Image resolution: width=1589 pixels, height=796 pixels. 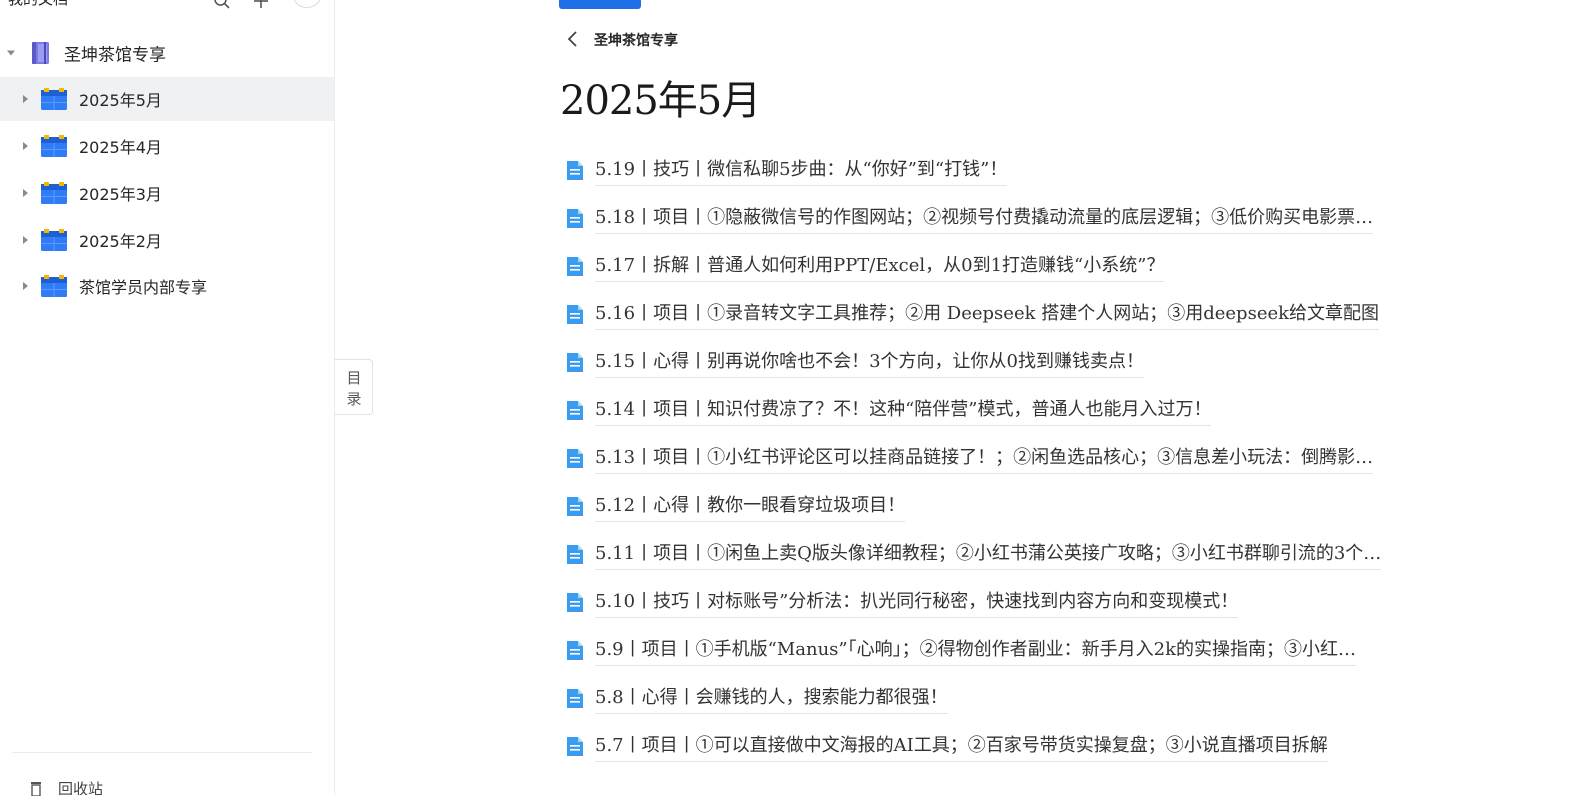 What do you see at coordinates (354, 378) in the screenshot?
I see `toc-tab-label-1: 目` at bounding box center [354, 378].